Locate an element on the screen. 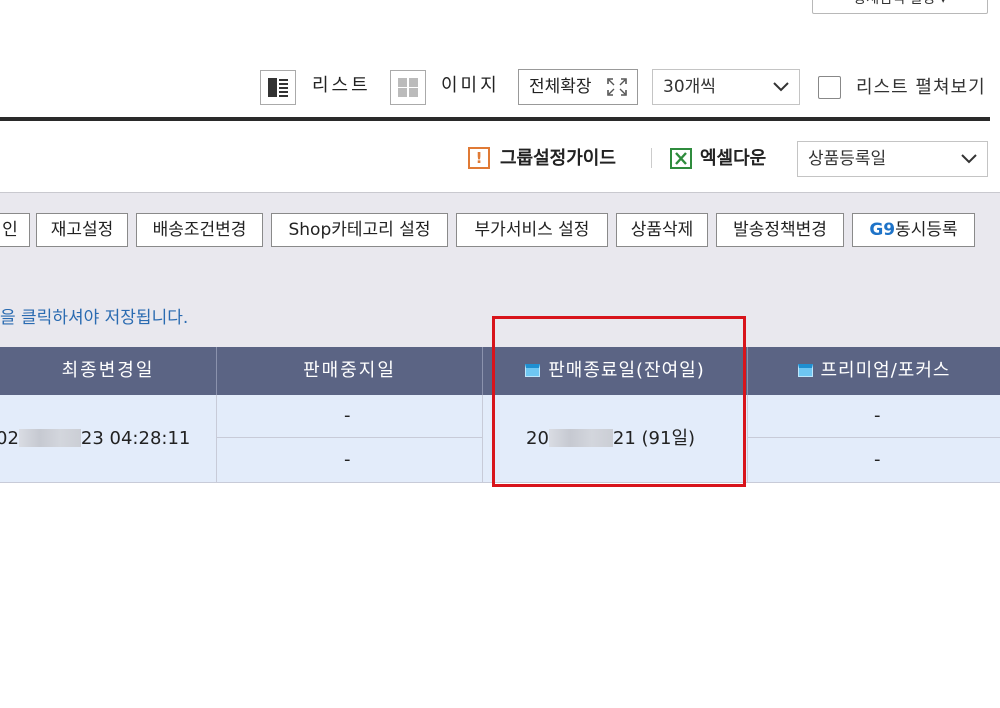 This screenshot has width=1000, height=708. g9-suffix: 동시등록 is located at coordinates (926, 230).